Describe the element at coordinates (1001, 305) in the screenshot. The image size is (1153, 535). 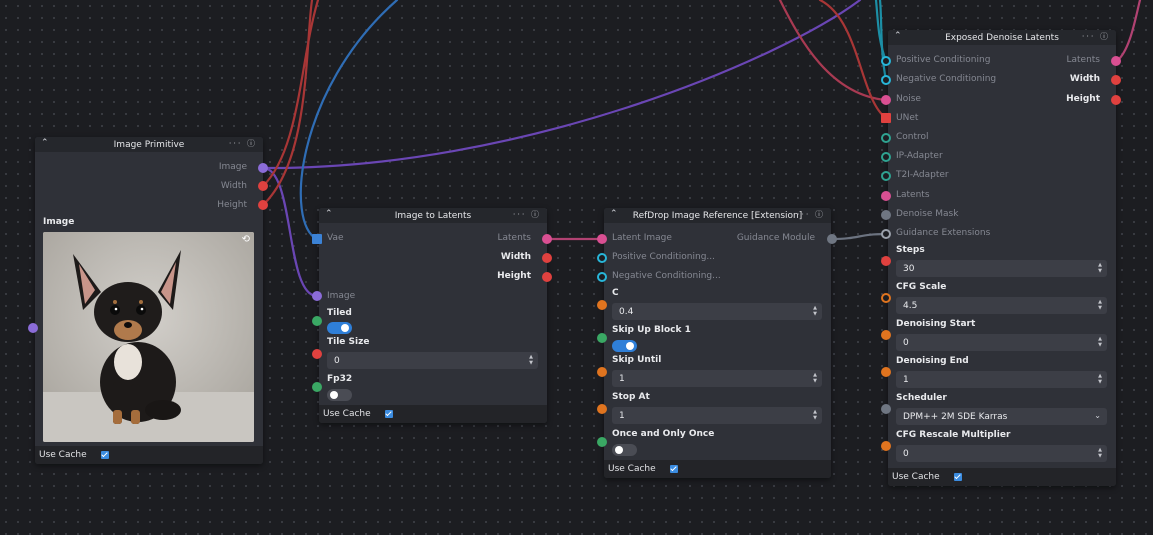
I see `cfg-scale-input: 4.5 ▲ ▼` at that location.